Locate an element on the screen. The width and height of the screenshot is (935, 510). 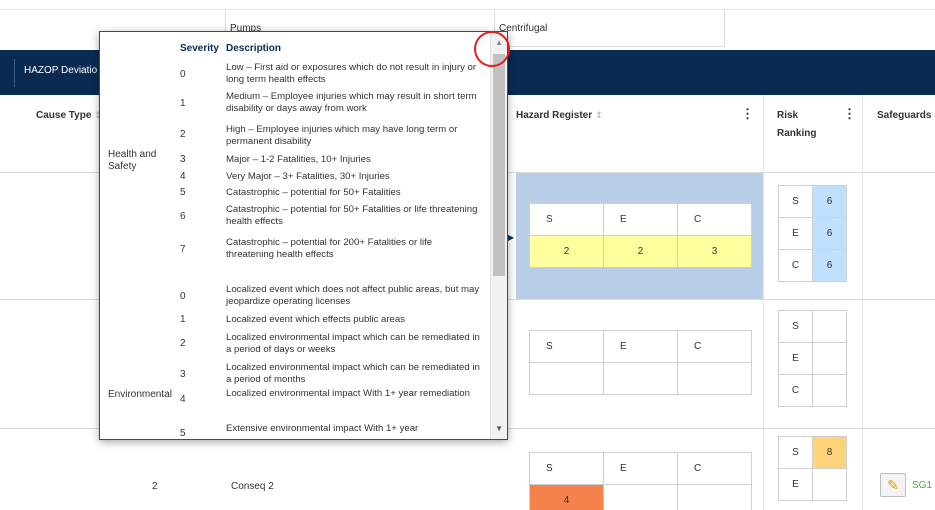
risk-ranking-matrix: S8 E is located at coordinates (812, 468).